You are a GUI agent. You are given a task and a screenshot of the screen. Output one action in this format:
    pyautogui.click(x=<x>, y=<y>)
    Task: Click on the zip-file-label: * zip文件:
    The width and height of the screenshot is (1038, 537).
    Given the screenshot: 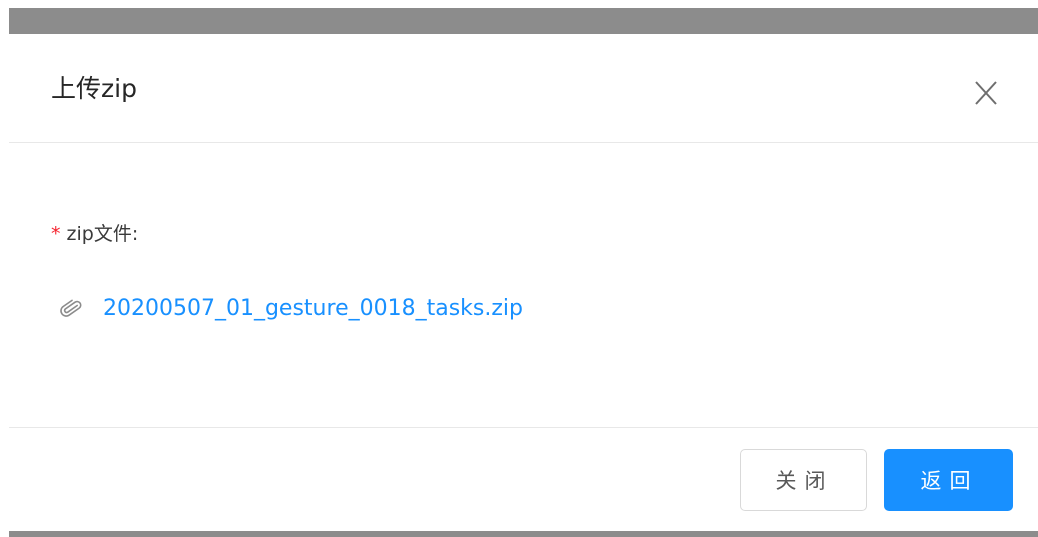 What is the action you would take?
    pyautogui.click(x=94, y=234)
    